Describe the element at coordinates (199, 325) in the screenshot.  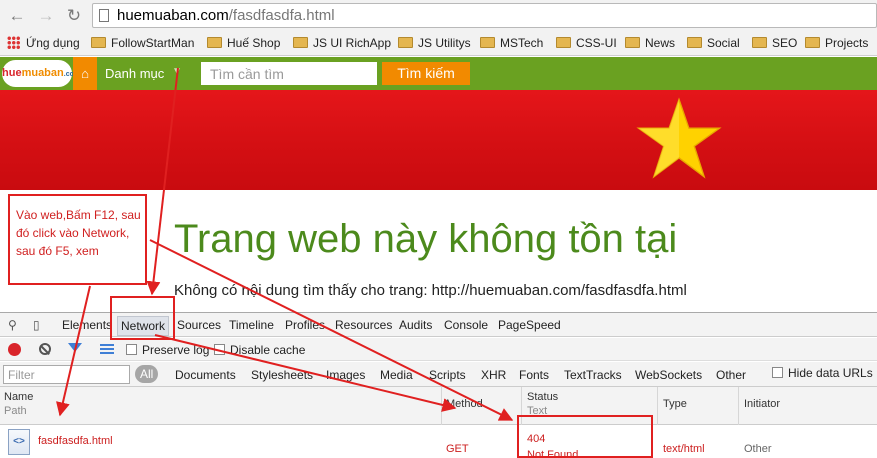
I see `tab-sources: Sources` at that location.